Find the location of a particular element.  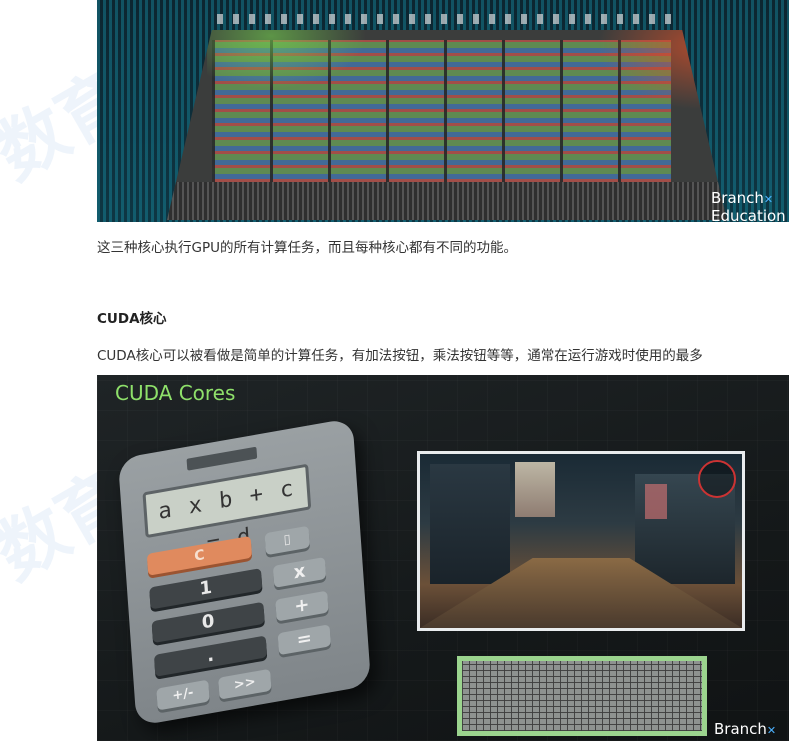

game-screenshot is located at coordinates (581, 541).